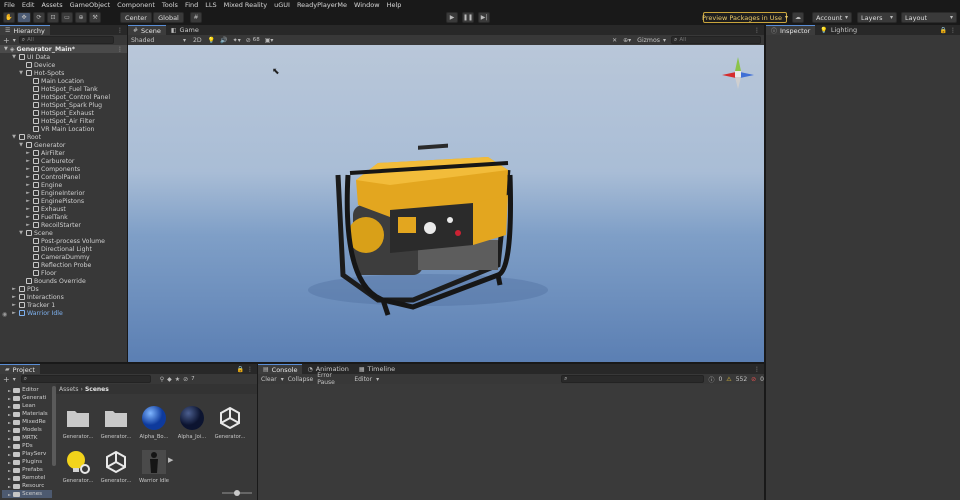 This screenshot has height=500, width=960. I want to click on breadcrumb-scenes: Scenes, so click(97, 389).